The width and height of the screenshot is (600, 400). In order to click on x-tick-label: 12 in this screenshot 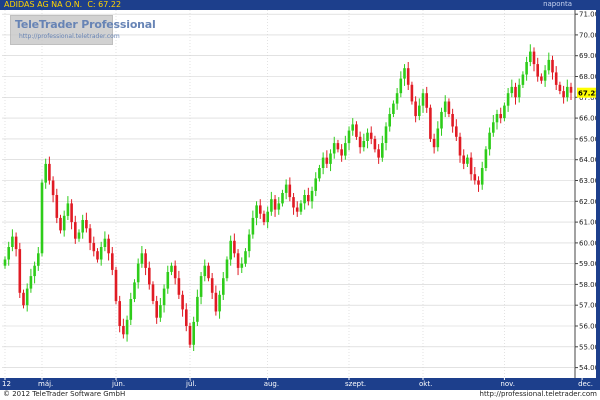, I will do `click(6, 384)`.